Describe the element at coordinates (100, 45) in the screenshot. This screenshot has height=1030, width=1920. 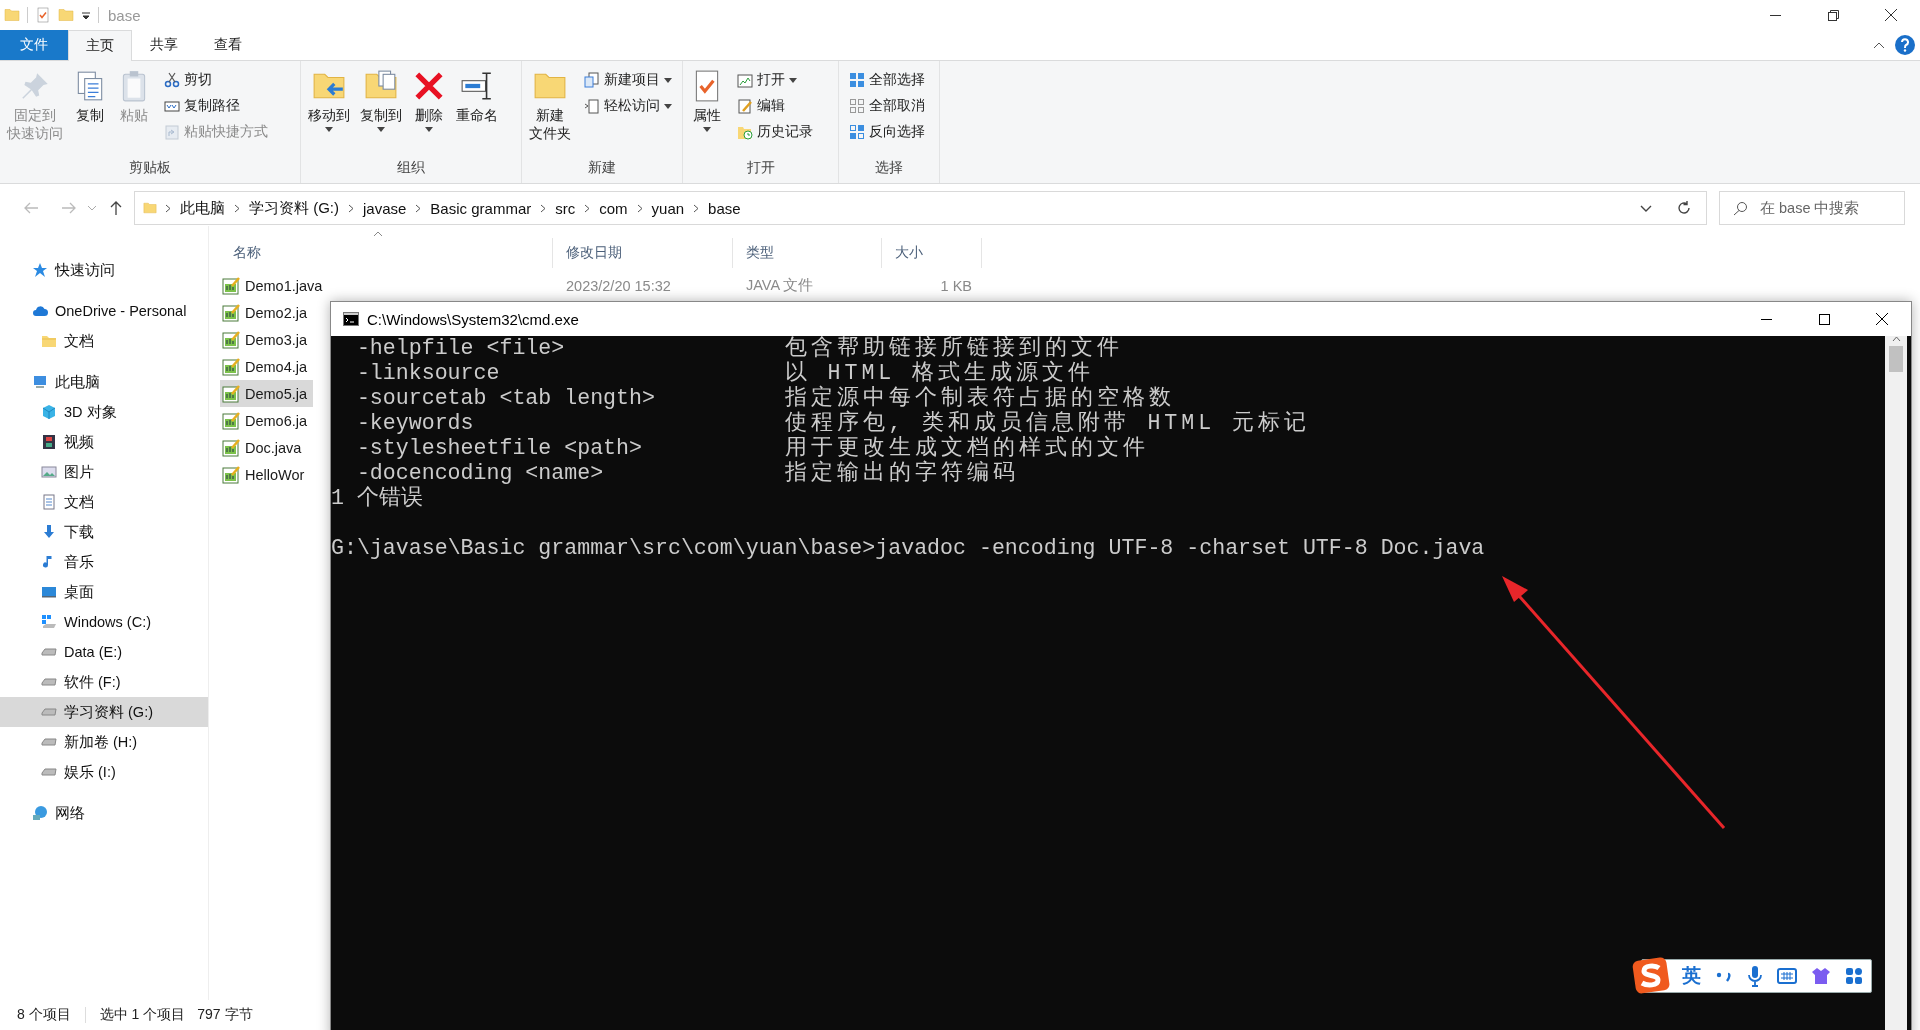
I see `ribbon-tab: 主页` at that location.